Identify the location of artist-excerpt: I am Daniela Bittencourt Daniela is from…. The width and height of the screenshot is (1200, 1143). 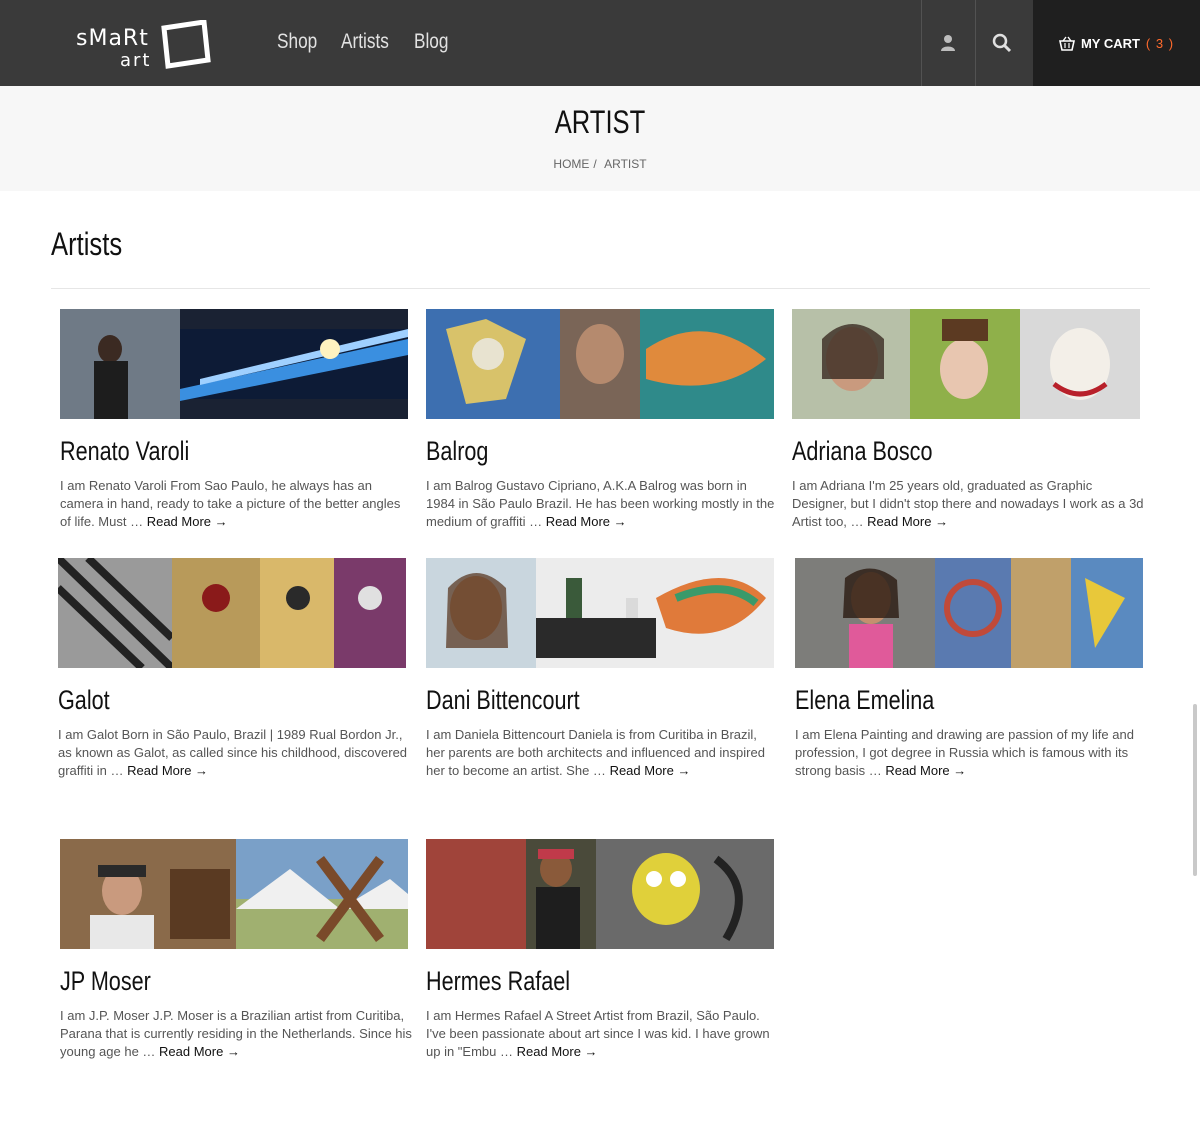
(602, 753).